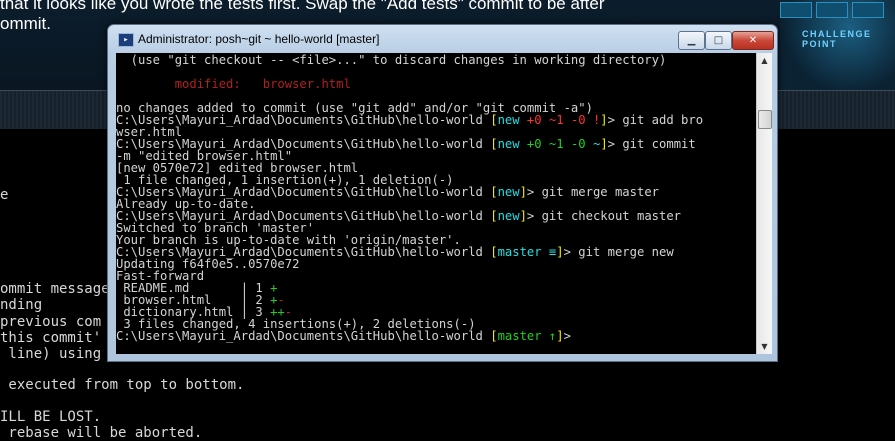 The width and height of the screenshot is (895, 441). What do you see at coordinates (691, 40) in the screenshot?
I see `minimize-button: ▁` at bounding box center [691, 40].